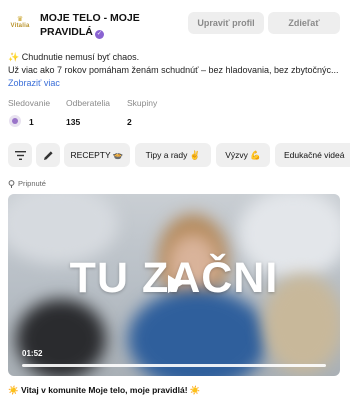 The width and height of the screenshot is (350, 400). I want to click on share-button: Zdieľať, so click(304, 23).